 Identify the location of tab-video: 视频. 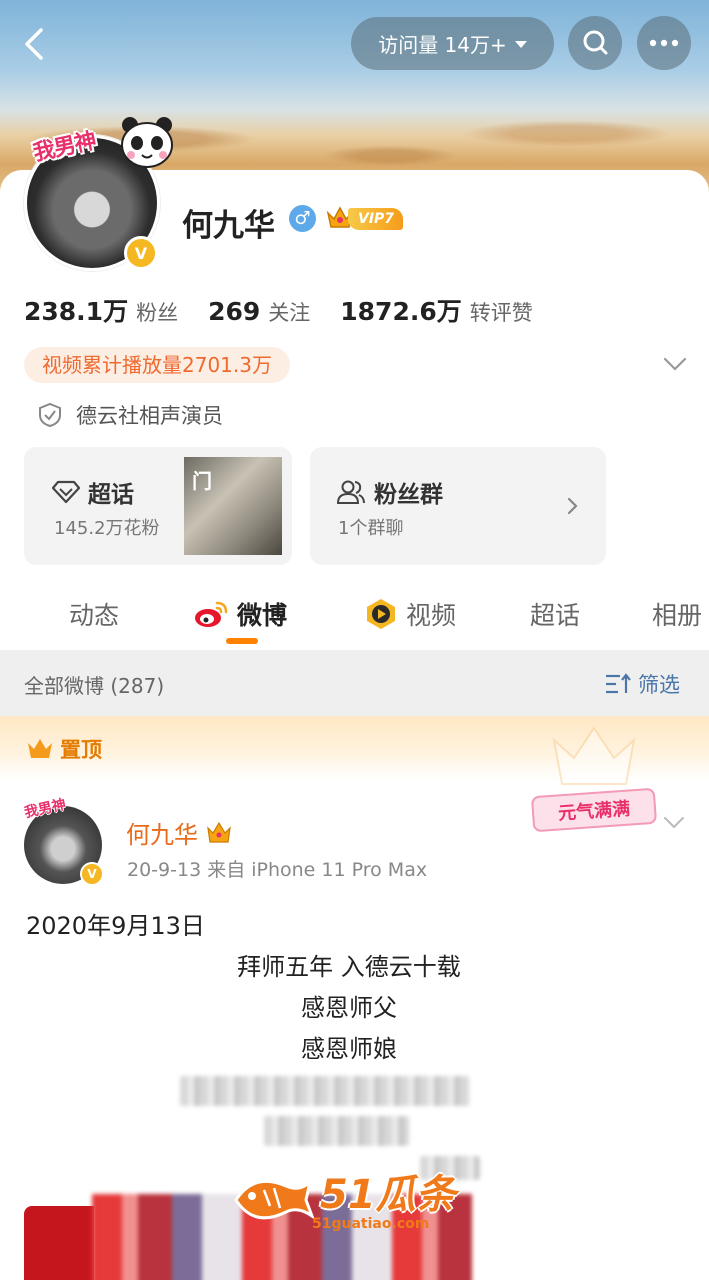
(410, 614).